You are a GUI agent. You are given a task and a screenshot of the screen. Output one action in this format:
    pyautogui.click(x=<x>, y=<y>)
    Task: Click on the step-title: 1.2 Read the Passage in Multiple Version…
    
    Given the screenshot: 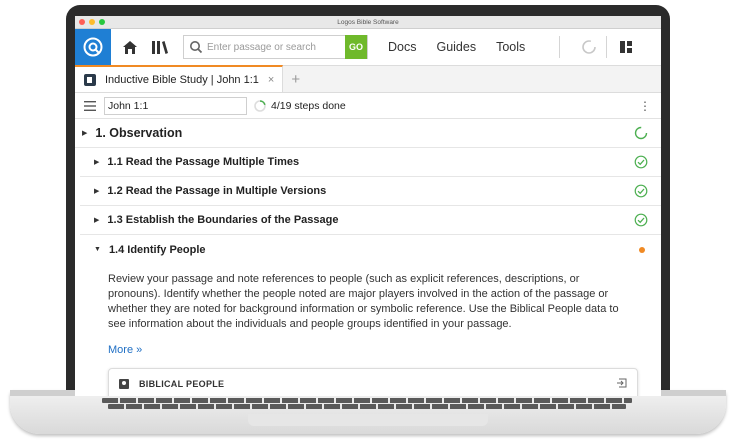 What is the action you would take?
    pyautogui.click(x=217, y=191)
    